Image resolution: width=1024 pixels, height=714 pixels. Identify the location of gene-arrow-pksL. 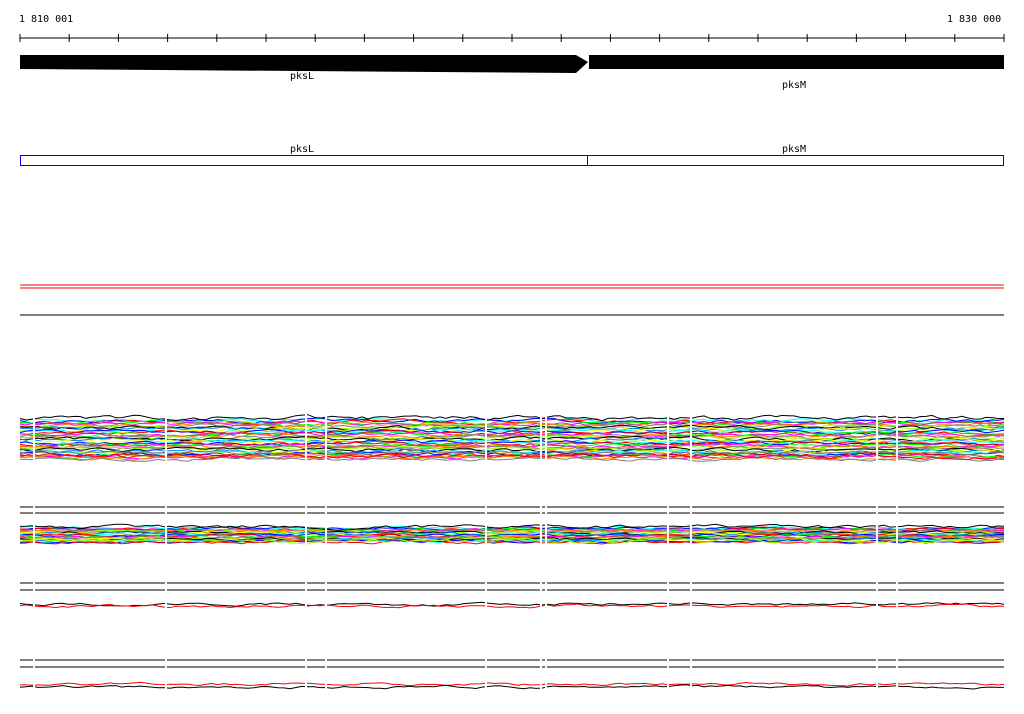
(304, 64).